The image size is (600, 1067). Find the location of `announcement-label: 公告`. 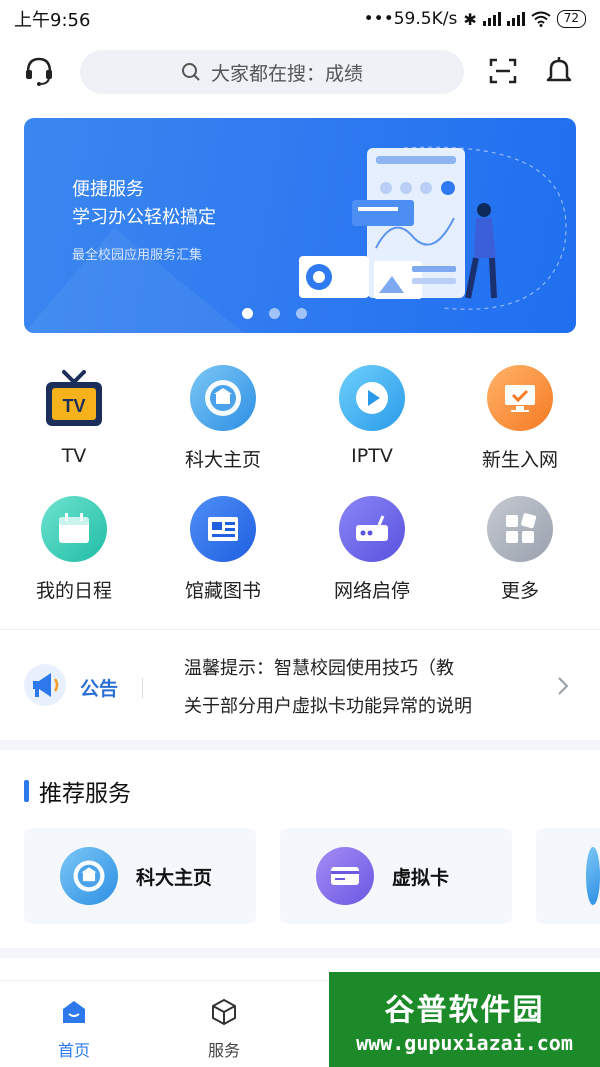

announcement-label: 公告 is located at coordinates (99, 689).